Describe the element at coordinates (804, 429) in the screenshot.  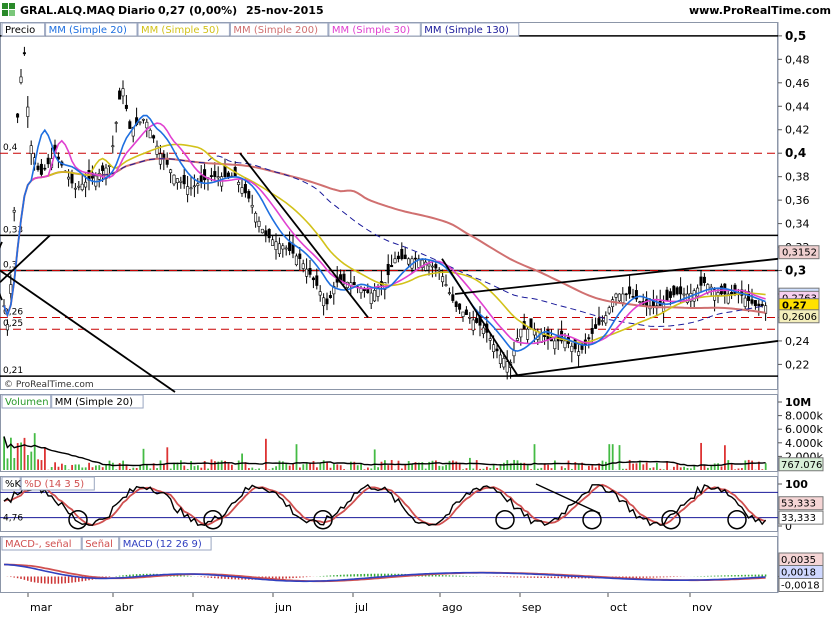
I see `volume-tick-label: 6.000k` at that location.